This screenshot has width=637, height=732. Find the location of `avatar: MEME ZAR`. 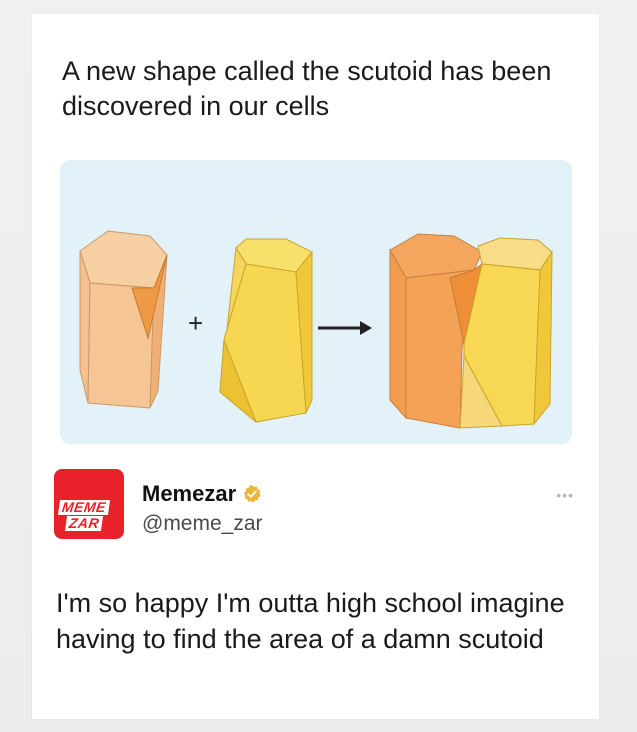

avatar: MEME ZAR is located at coordinates (89, 504).